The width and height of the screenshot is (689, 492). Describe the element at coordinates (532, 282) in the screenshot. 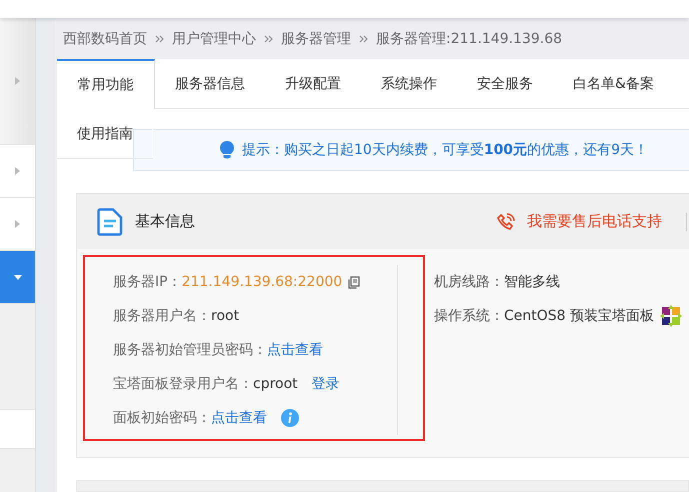

I see `field-value: 智能多线` at that location.